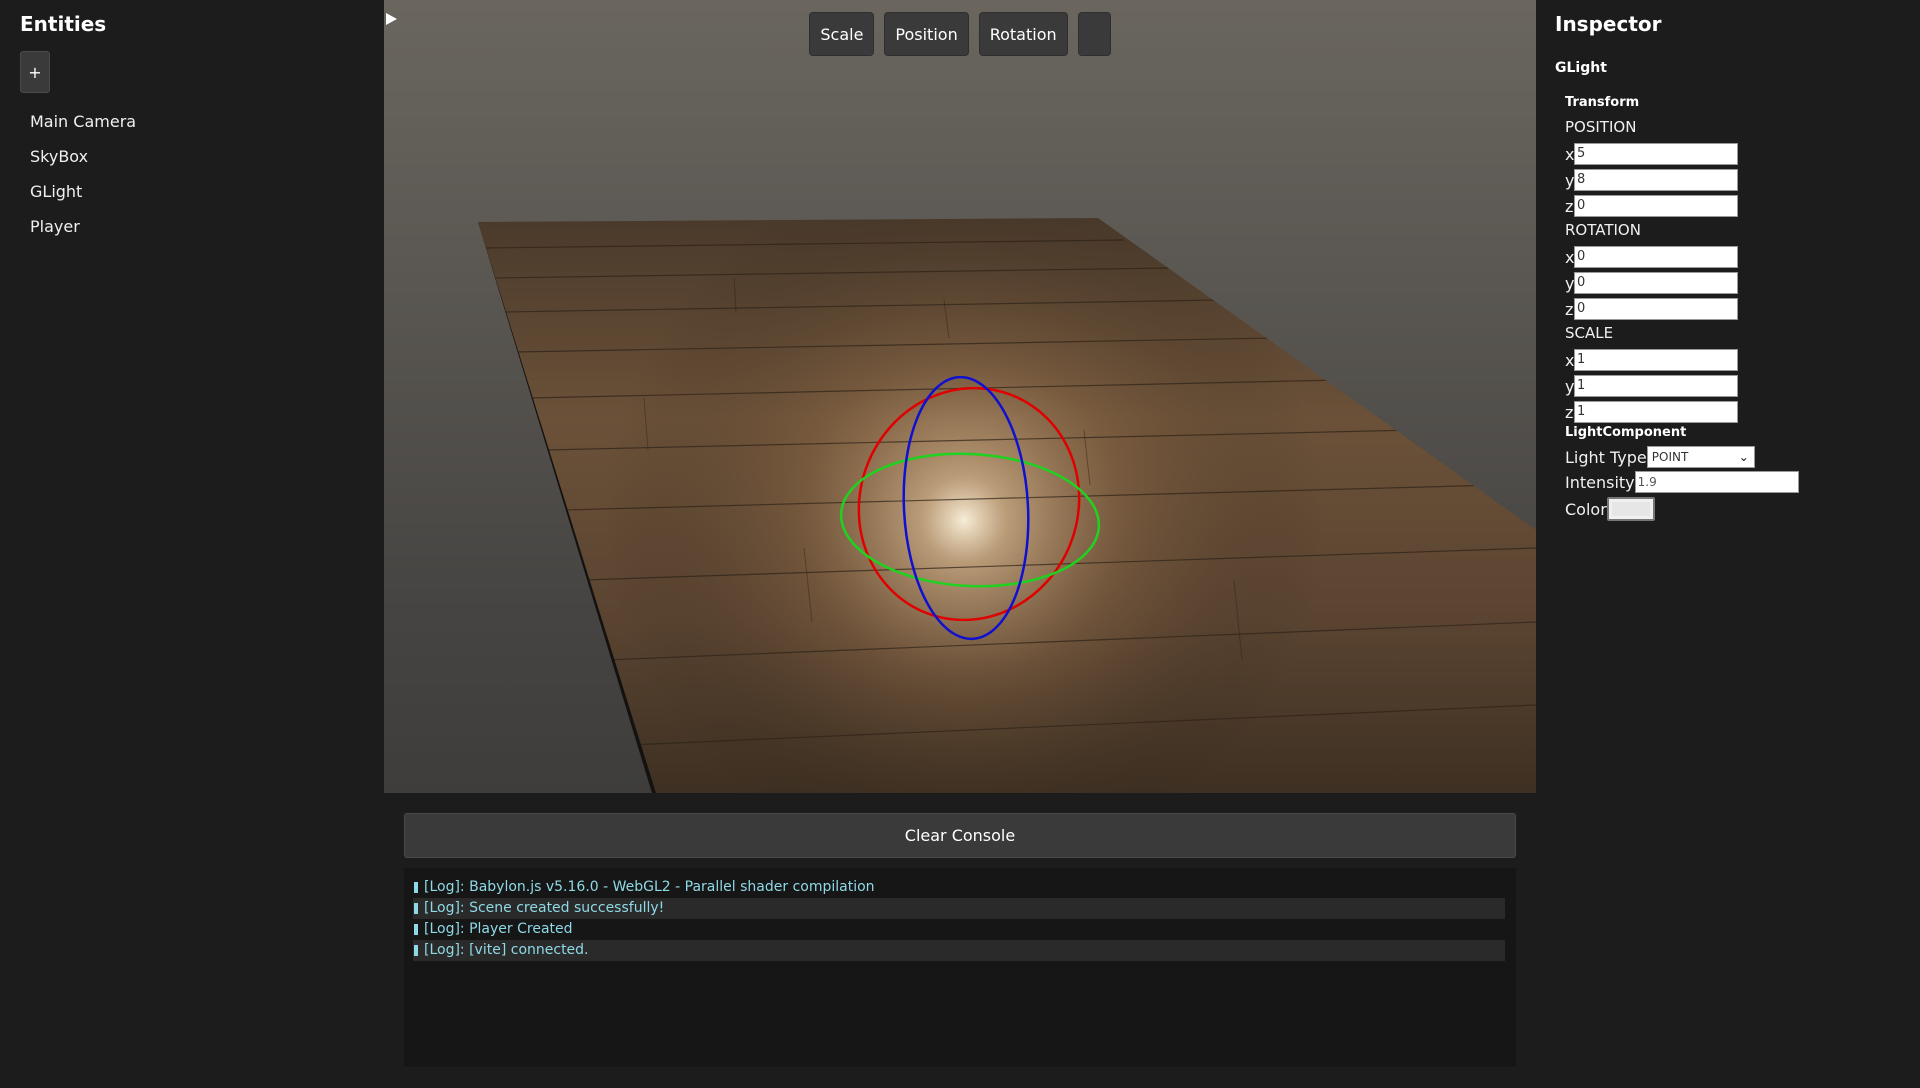 The image size is (1920, 1088). What do you see at coordinates (1656, 283) in the screenshot?
I see `rotation-y-input: 0` at bounding box center [1656, 283].